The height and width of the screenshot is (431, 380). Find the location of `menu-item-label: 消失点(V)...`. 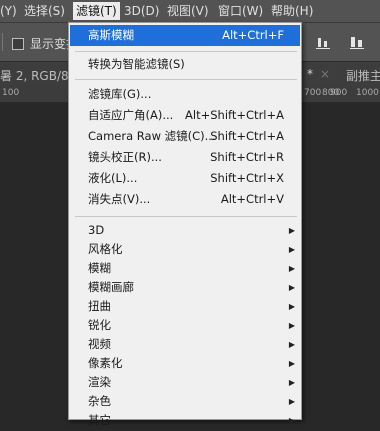

menu-item-label: 消失点(V)... is located at coordinates (119, 199).